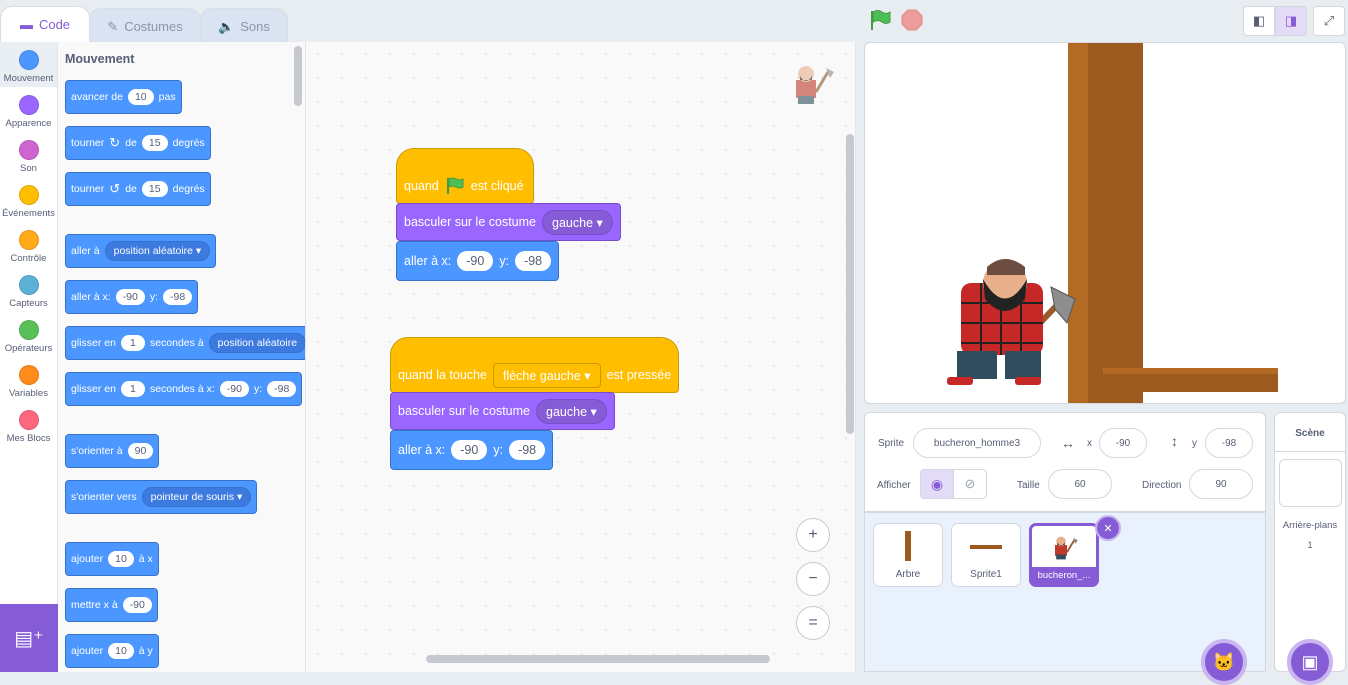  What do you see at coordinates (1080, 484) in the screenshot?
I see `size-input: 60` at bounding box center [1080, 484].